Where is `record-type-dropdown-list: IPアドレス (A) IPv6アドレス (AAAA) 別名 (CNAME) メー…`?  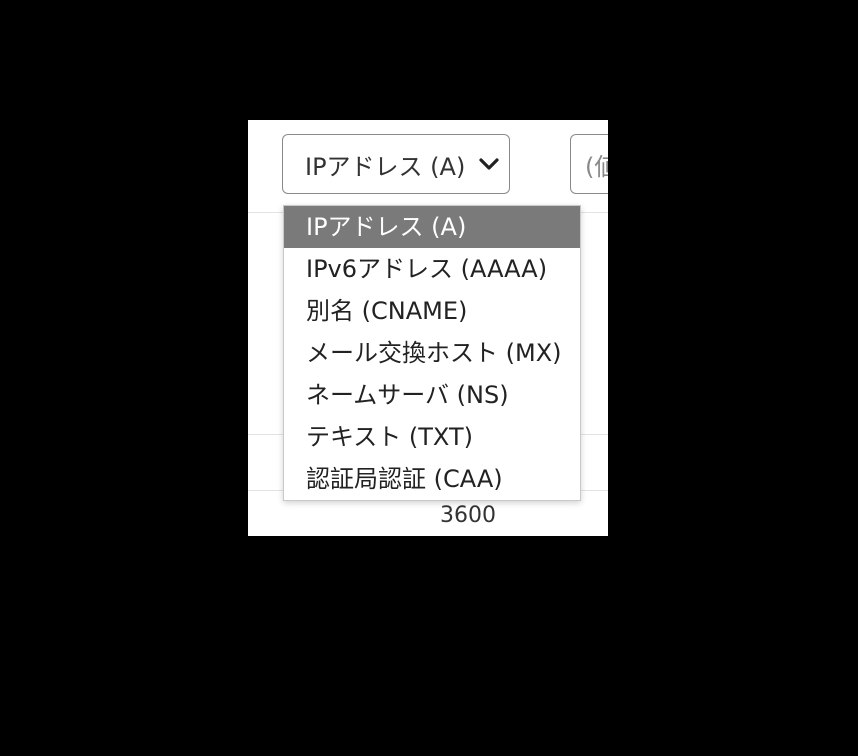
record-type-dropdown-list: IPアドレス (A) IPv6アドレス (AAAA) 別名 (CNAME) メー… is located at coordinates (432, 353).